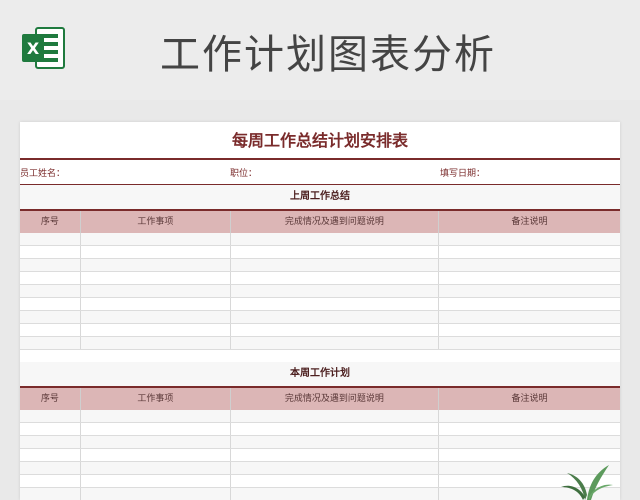 The height and width of the screenshot is (500, 640). What do you see at coordinates (320, 172) in the screenshot?
I see `info-row: 员工姓名： 职位： 填写日期：` at bounding box center [320, 172].